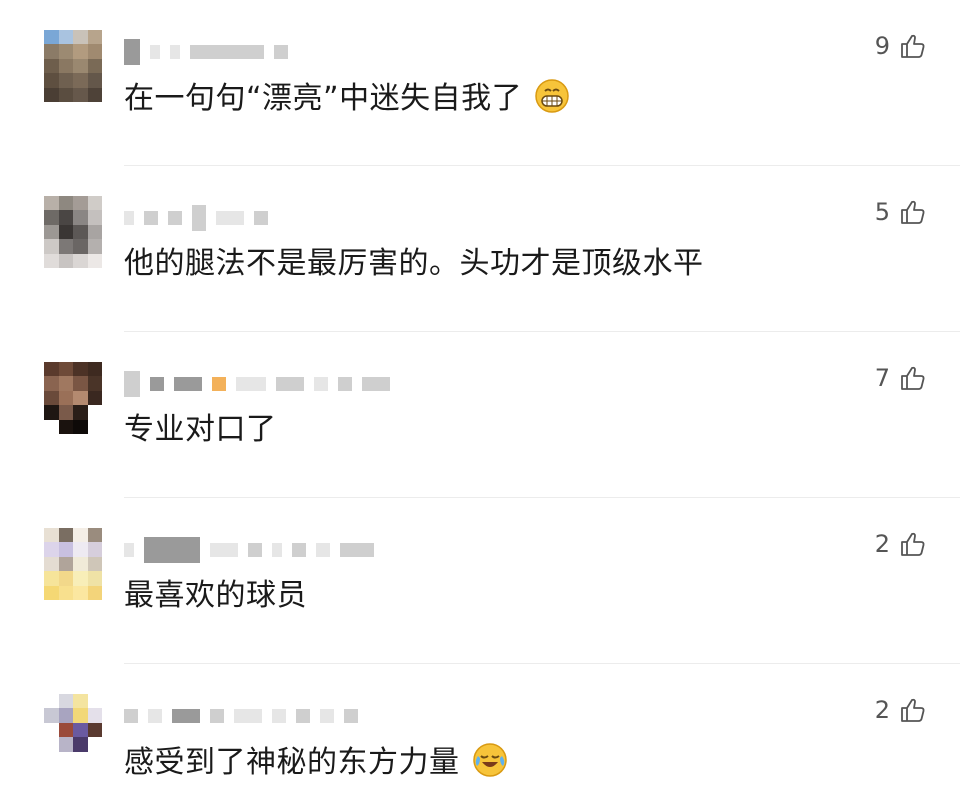 This screenshot has width=960, height=799. Describe the element at coordinates (882, 46) in the screenshot. I see `like-count: 9` at that location.